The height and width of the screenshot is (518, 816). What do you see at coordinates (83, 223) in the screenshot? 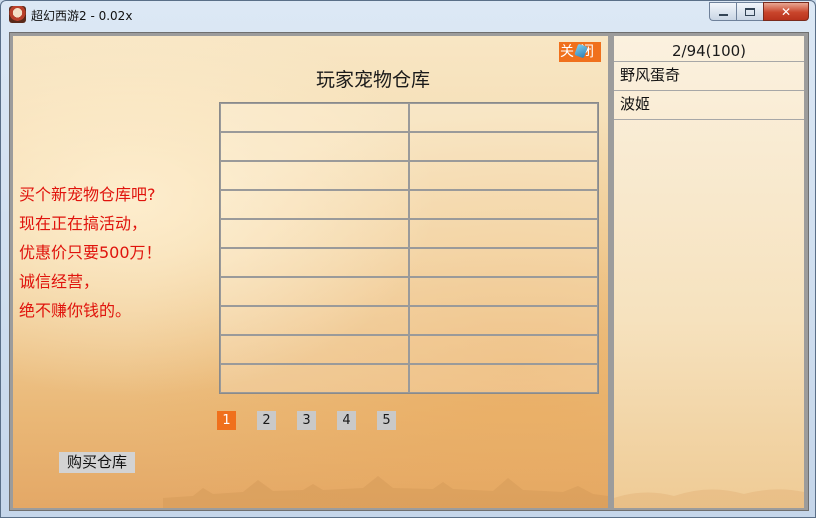
I see `promo-line: 现在正在搞活动，` at bounding box center [83, 223].